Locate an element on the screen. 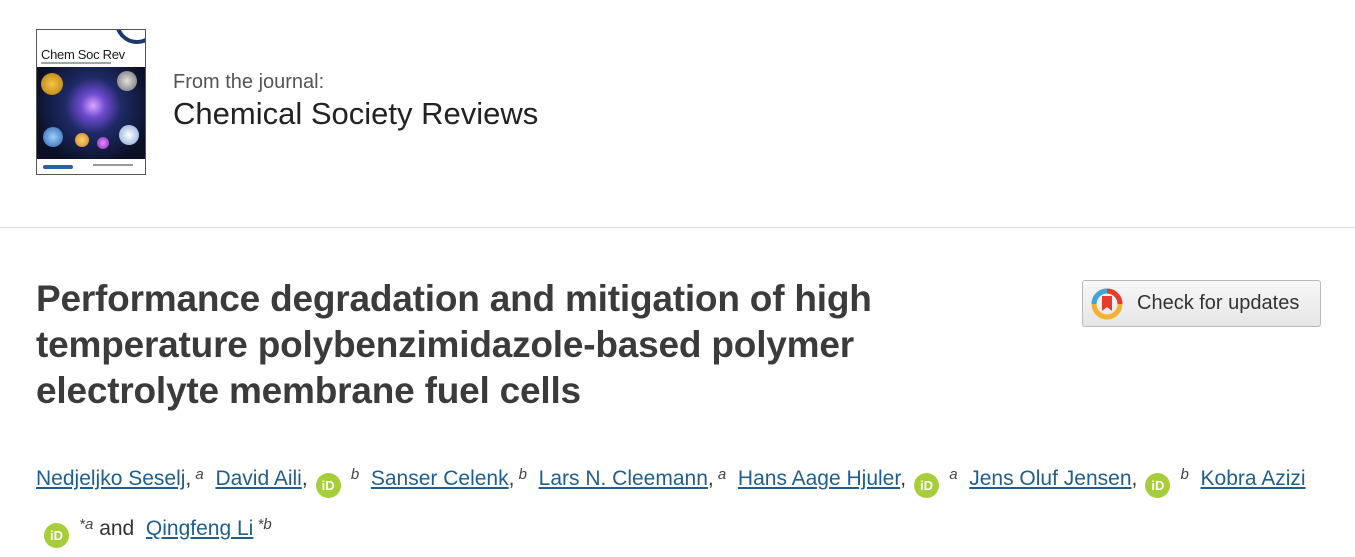 Image resolution: width=1355 pixels, height=557 pixels. author-link: Nedjeljko Seselj is located at coordinates (110, 478).